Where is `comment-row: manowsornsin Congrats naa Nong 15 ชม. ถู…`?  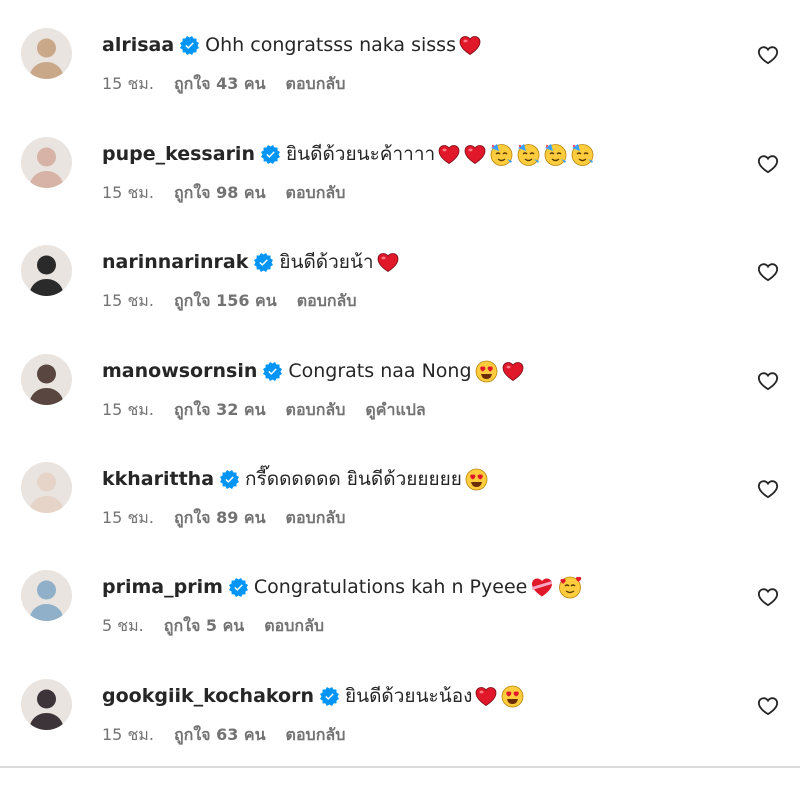
comment-row: manowsornsin Congrats naa Nong 15 ชม. ถู… is located at coordinates (400, 408).